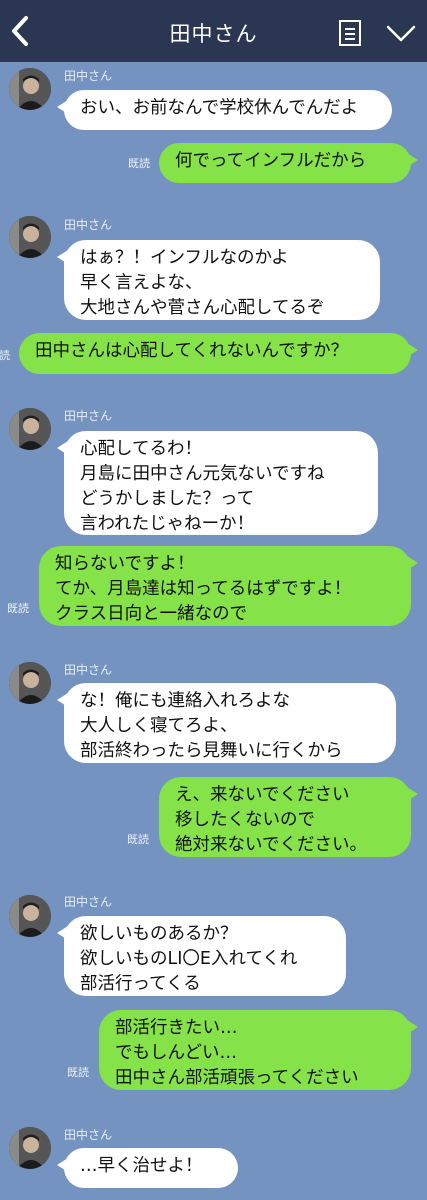 Image resolution: width=427 pixels, height=1200 pixels. I want to click on message-line: 絶対来ないでください。, so click(271, 845).